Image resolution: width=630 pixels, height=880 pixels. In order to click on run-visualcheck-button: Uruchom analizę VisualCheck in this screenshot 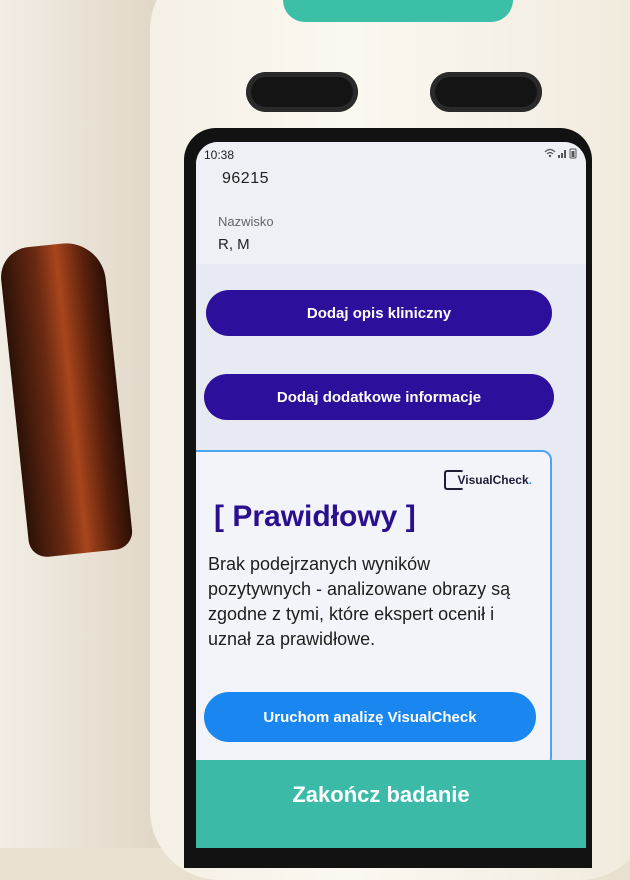, I will do `click(370, 717)`.